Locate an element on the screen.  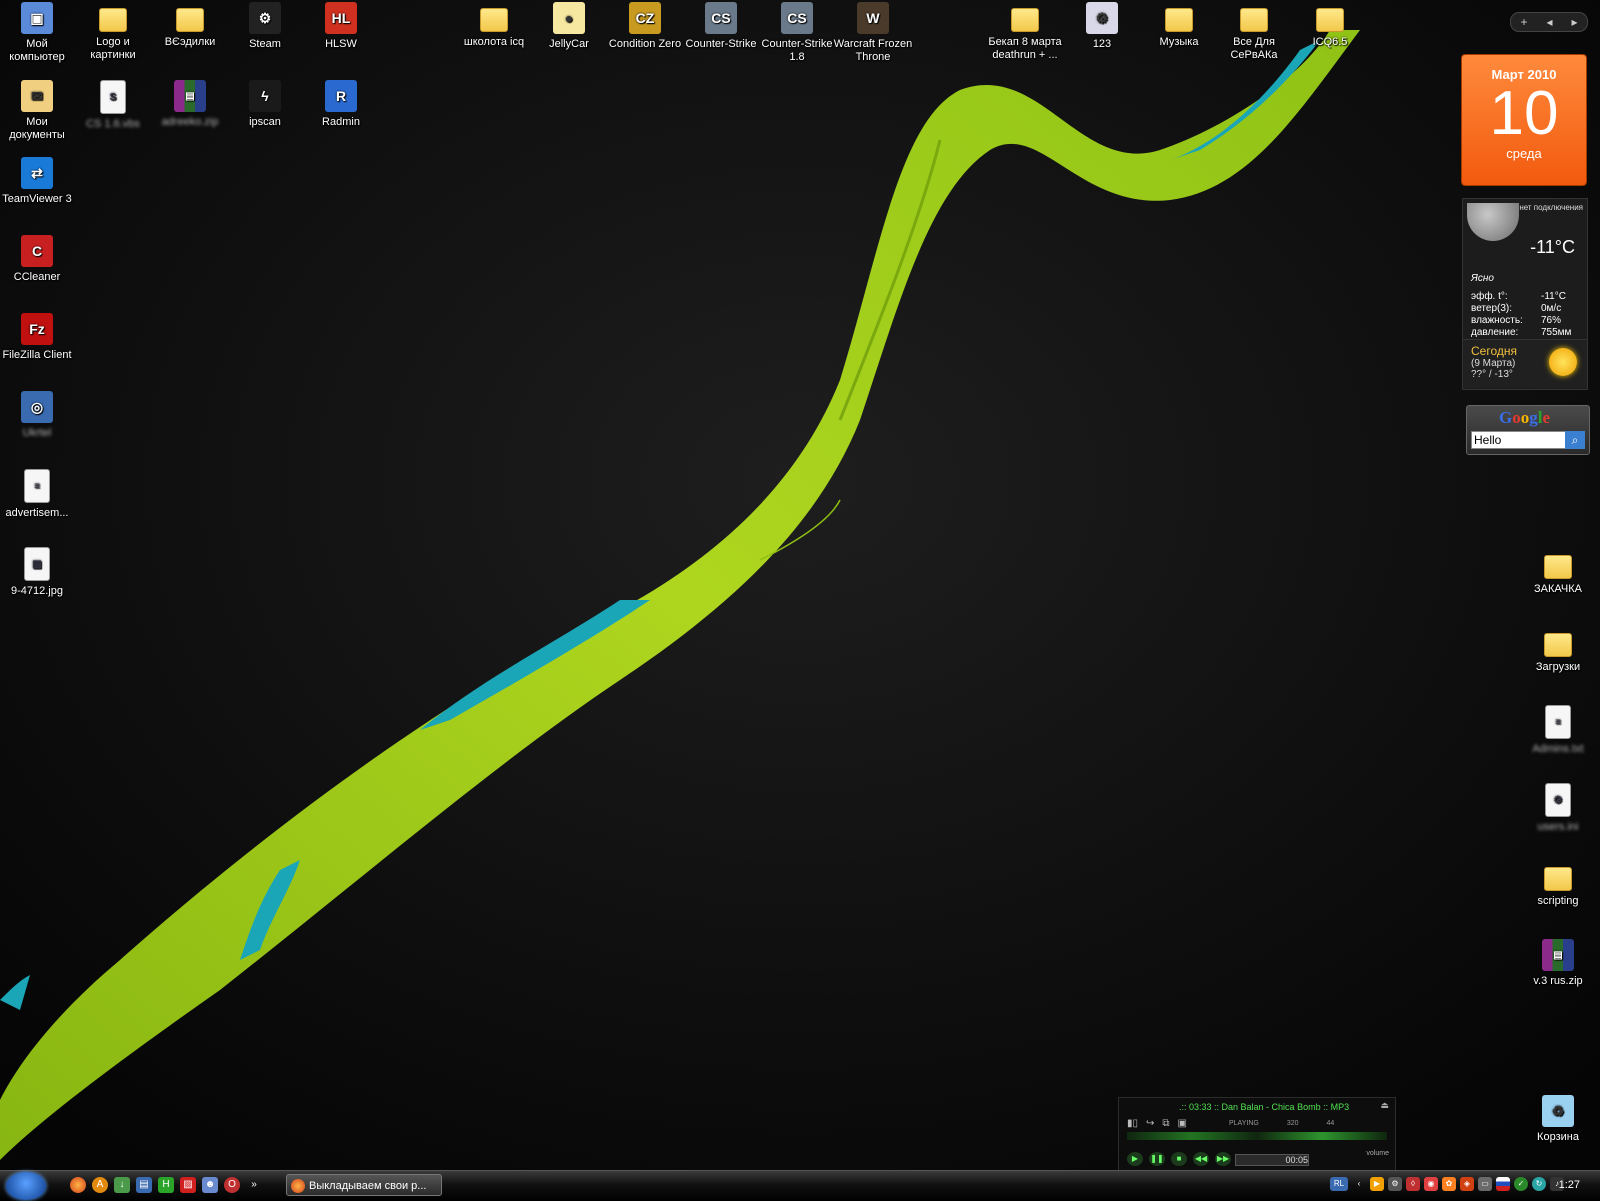
desktop-icon: ⚙ 123 is located at coordinates (1102, 26).